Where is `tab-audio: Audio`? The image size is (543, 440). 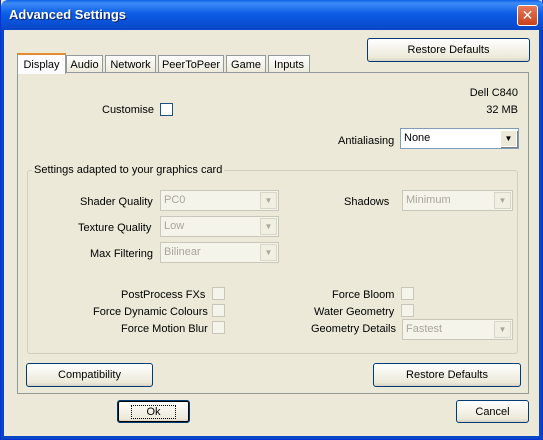
tab-audio: Audio is located at coordinates (84, 64).